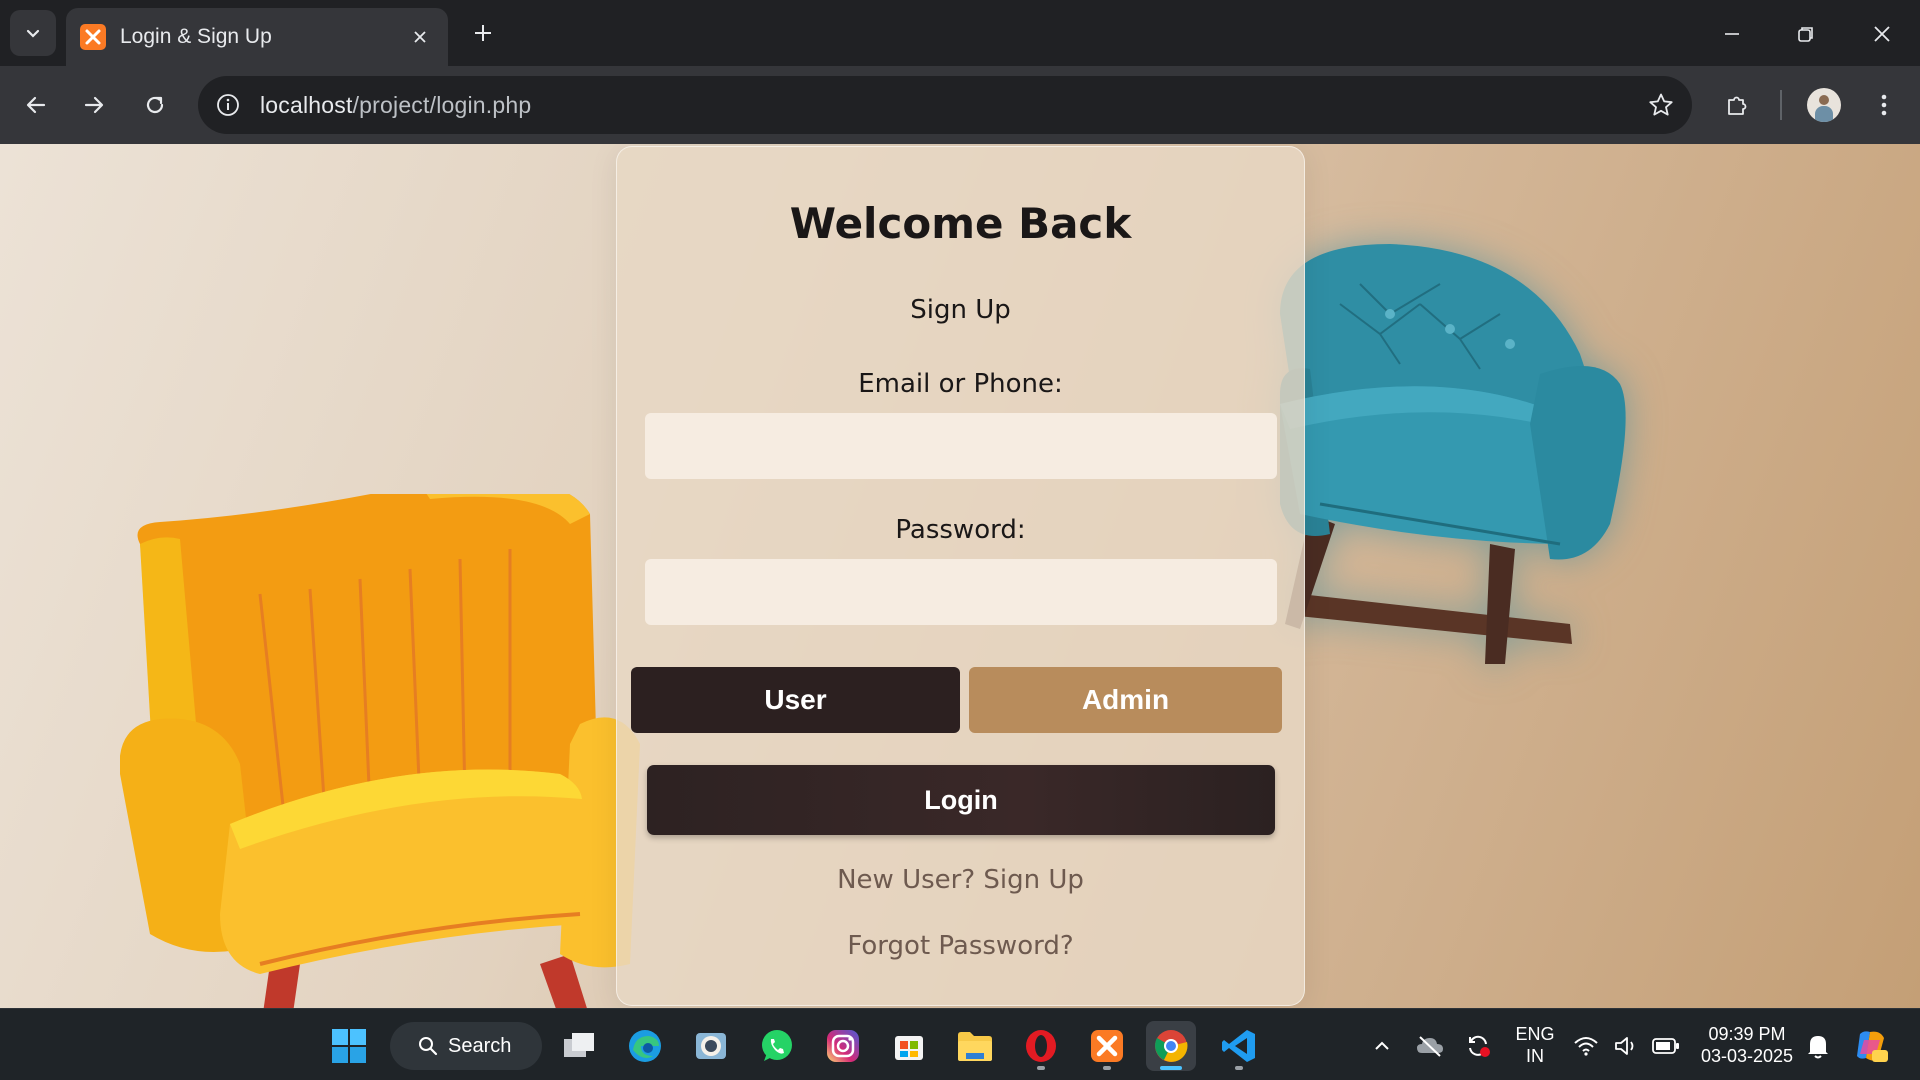 The width and height of the screenshot is (1920, 1080). I want to click on close-window-button, so click(1882, 34).